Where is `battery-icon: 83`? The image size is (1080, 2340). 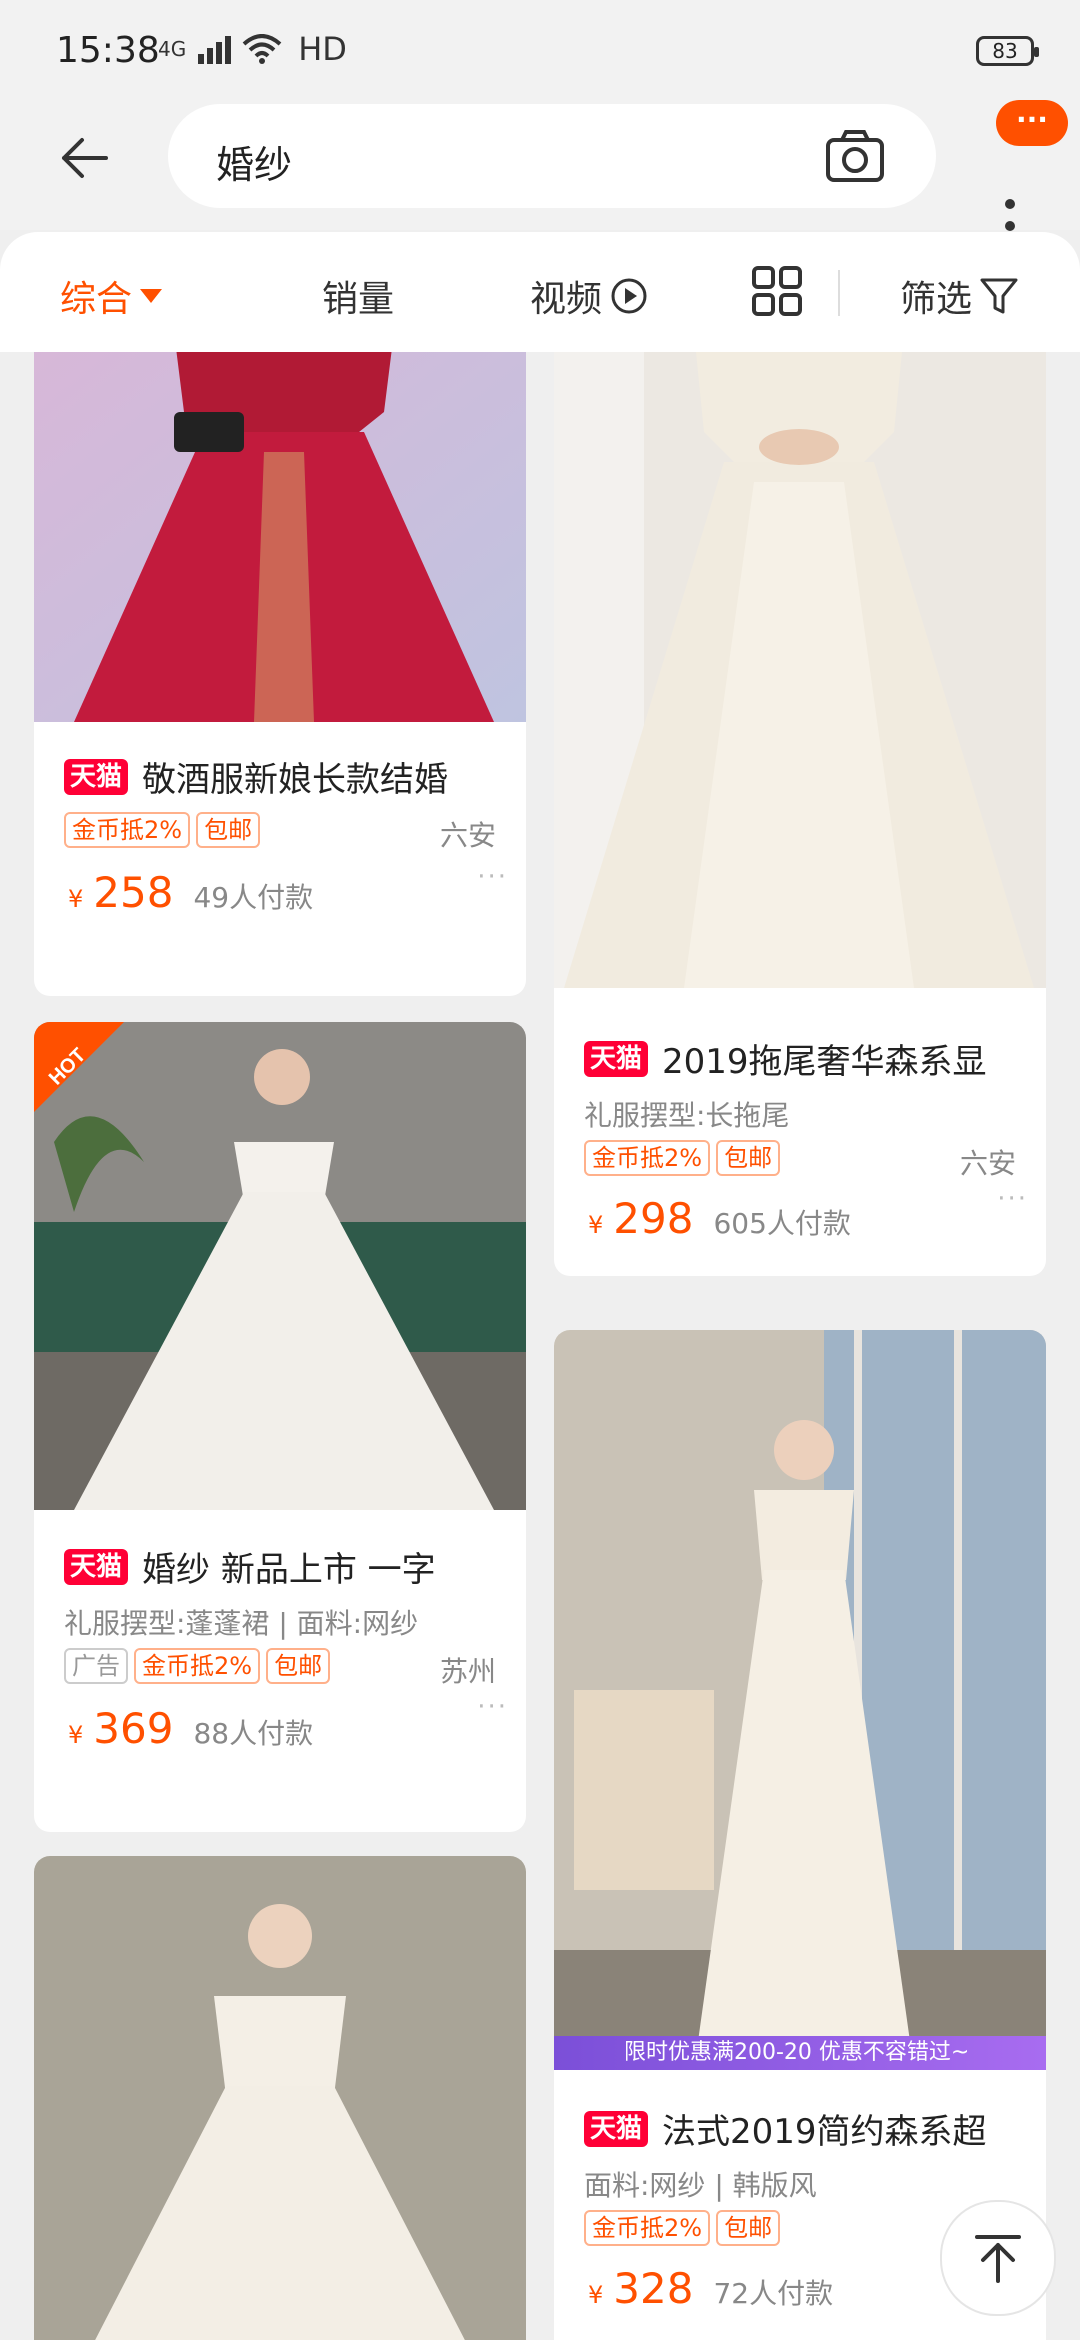 battery-icon: 83 is located at coordinates (1007, 51).